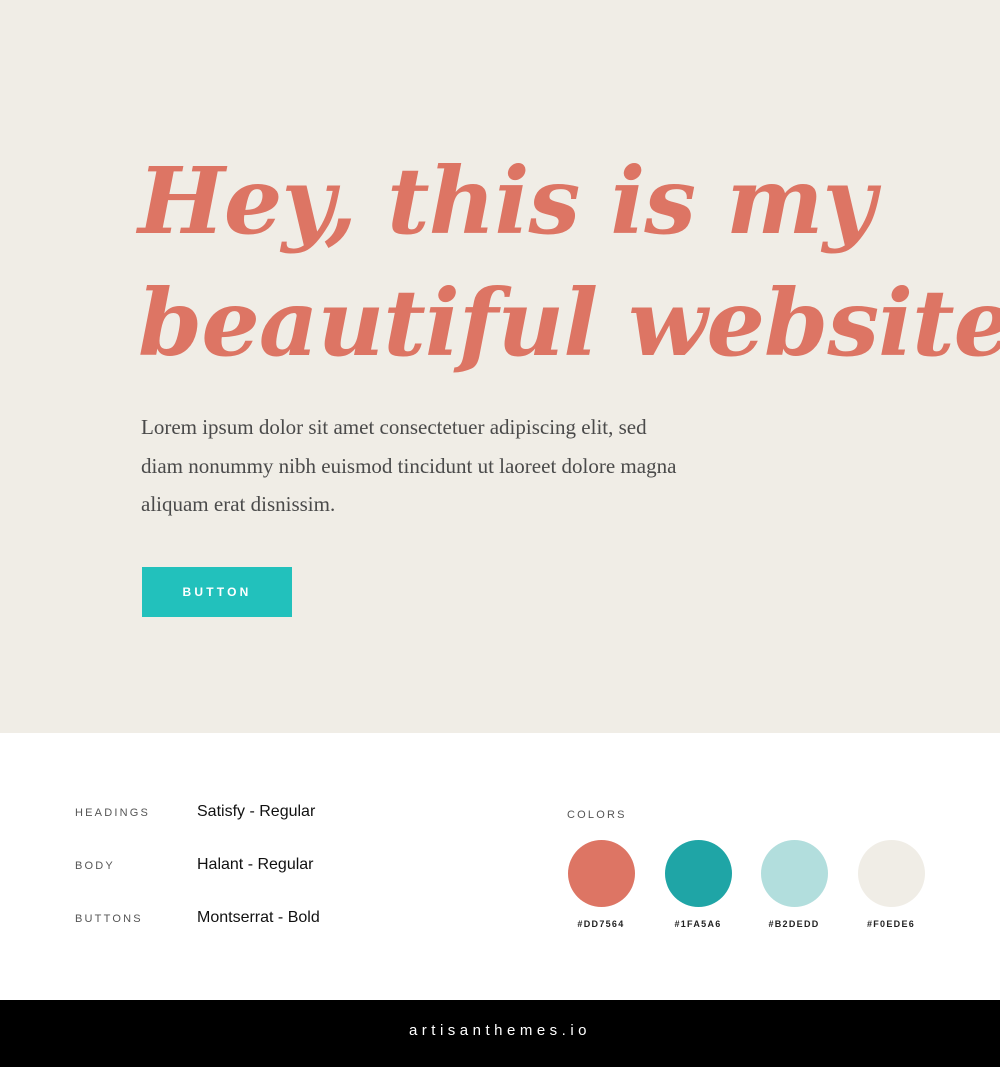  What do you see at coordinates (113, 813) in the screenshot?
I see `spec-label: HEADINGS` at bounding box center [113, 813].